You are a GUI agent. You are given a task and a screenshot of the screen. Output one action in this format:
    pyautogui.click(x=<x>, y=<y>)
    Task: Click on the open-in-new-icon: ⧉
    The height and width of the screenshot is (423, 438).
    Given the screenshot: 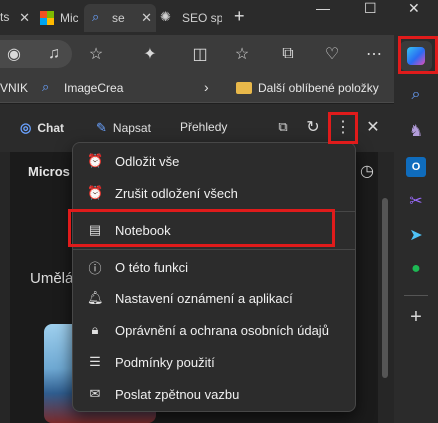 What is the action you would take?
    pyautogui.click(x=283, y=127)
    